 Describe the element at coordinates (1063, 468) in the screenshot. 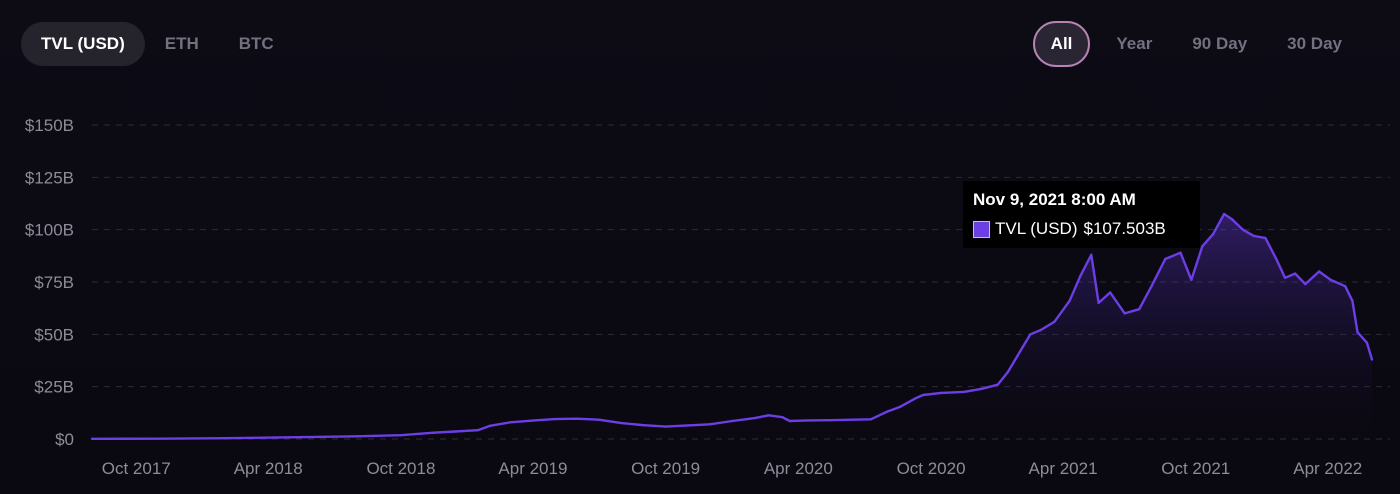

I see `x-tick-label: Apr 2021` at that location.